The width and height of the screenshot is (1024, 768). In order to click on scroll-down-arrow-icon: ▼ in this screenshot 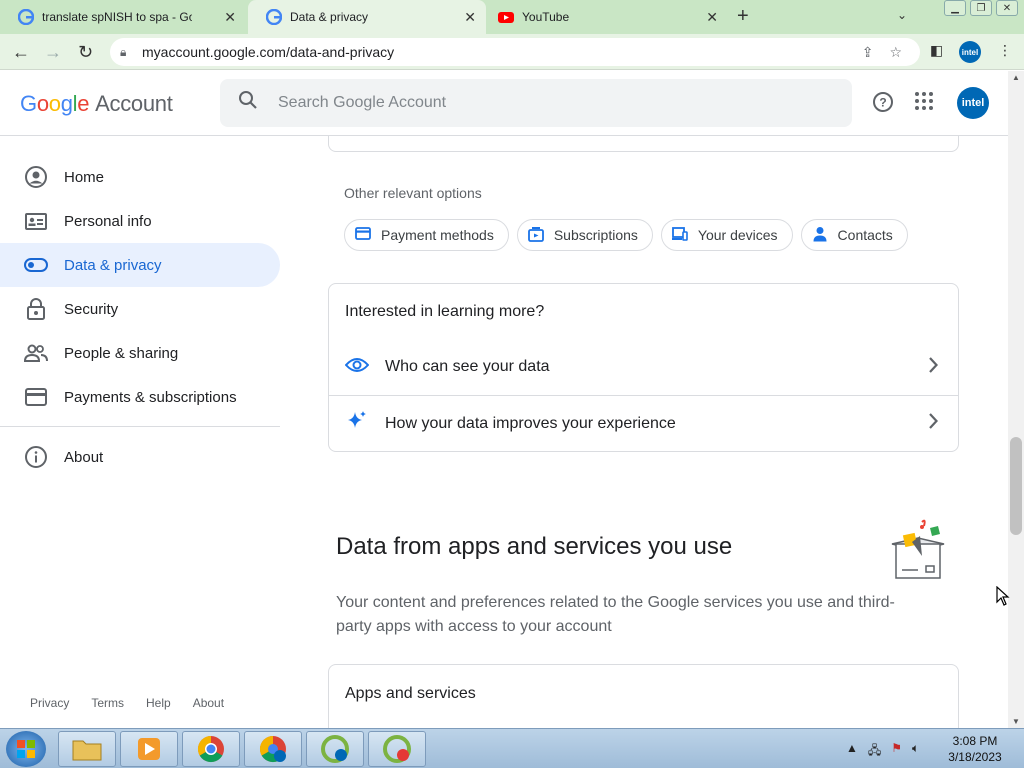, I will do `click(1016, 721)`.